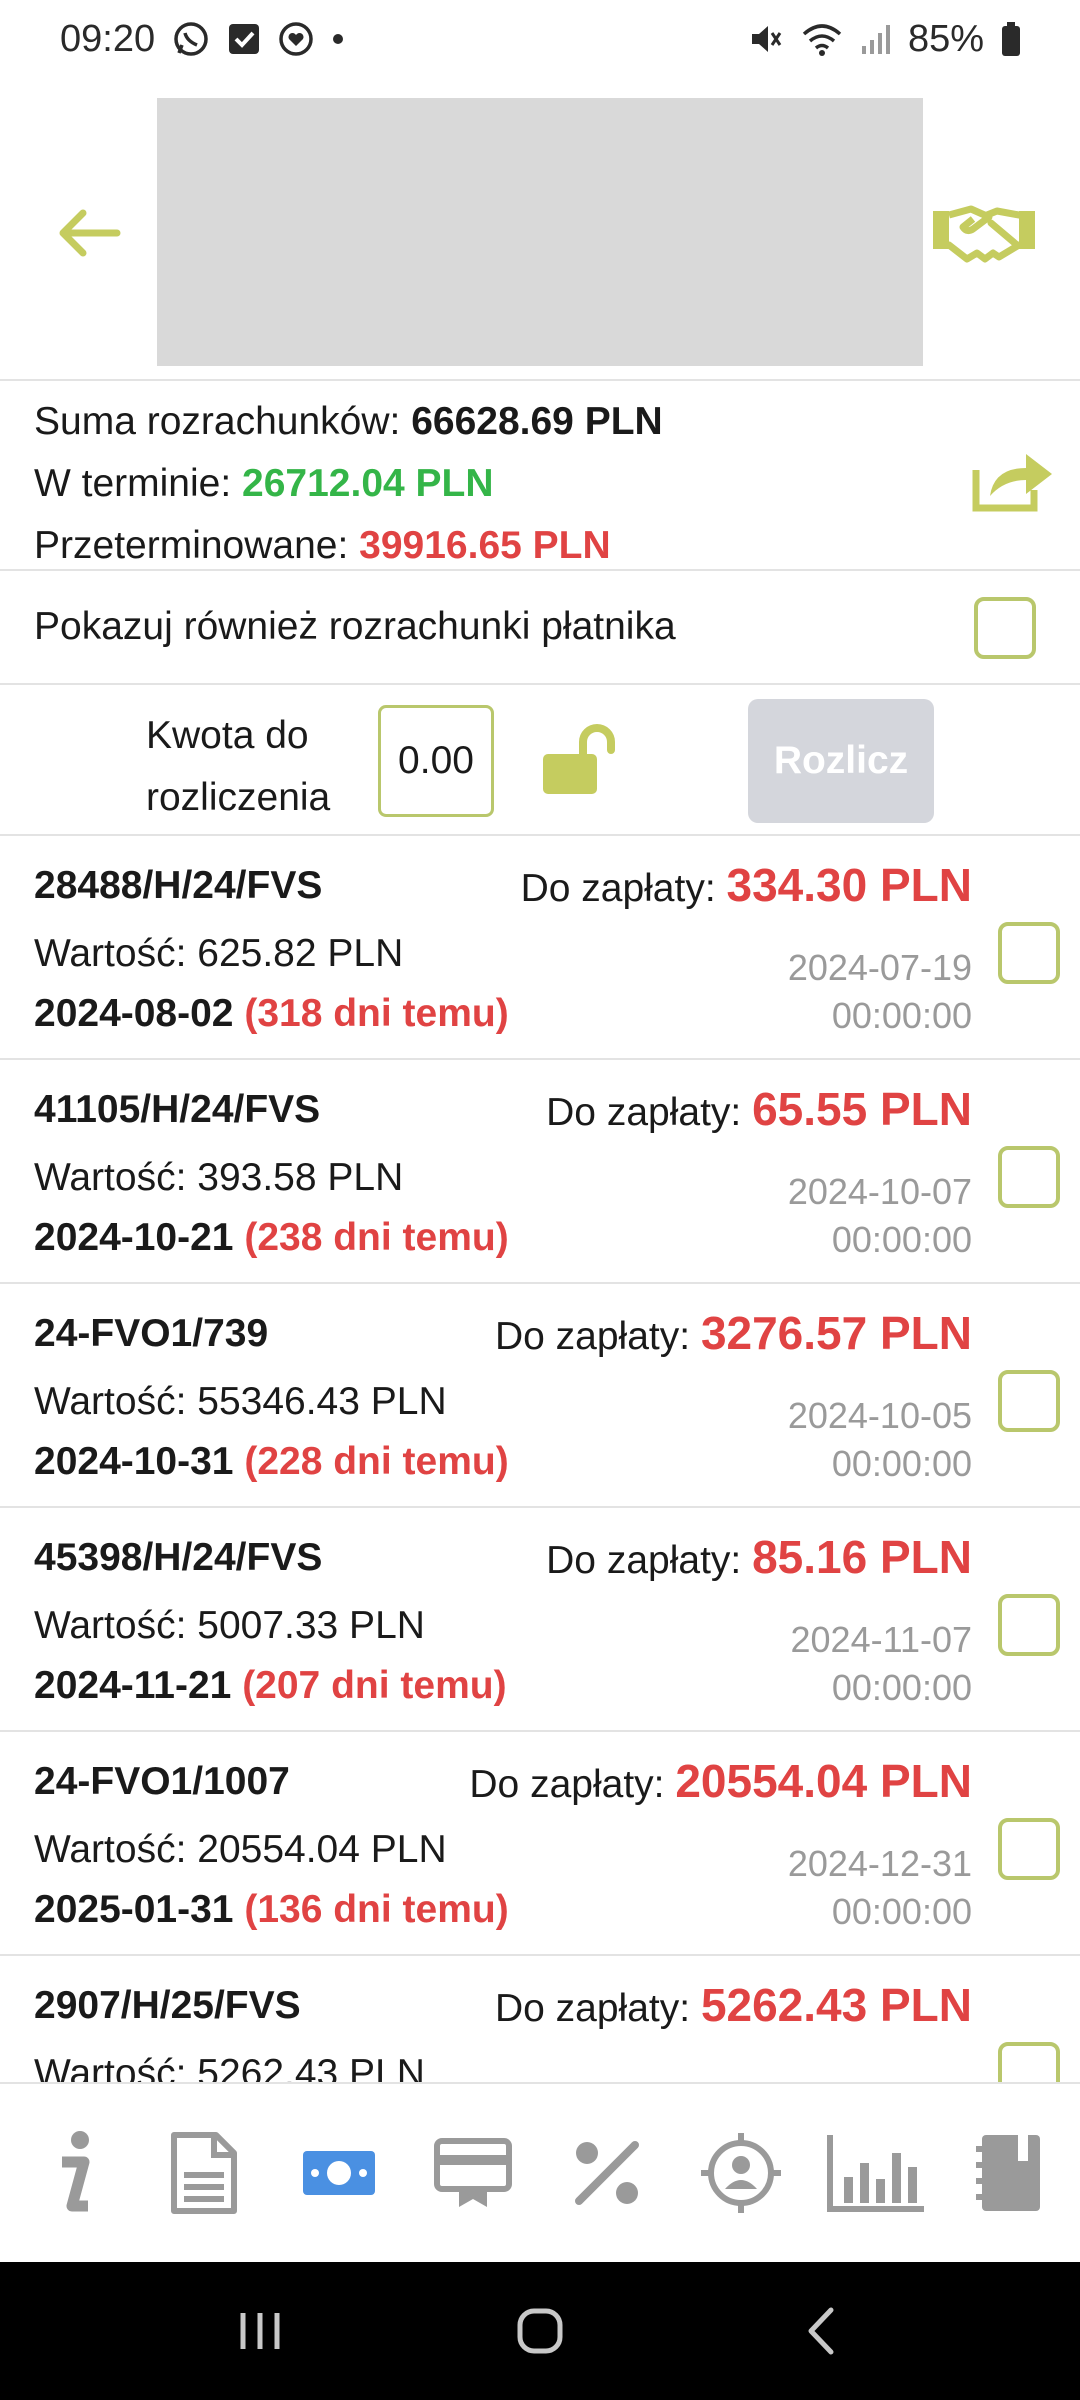 The height and width of the screenshot is (2400, 1080). I want to click on document-number: 41105/H/24/FVS, so click(177, 1109).